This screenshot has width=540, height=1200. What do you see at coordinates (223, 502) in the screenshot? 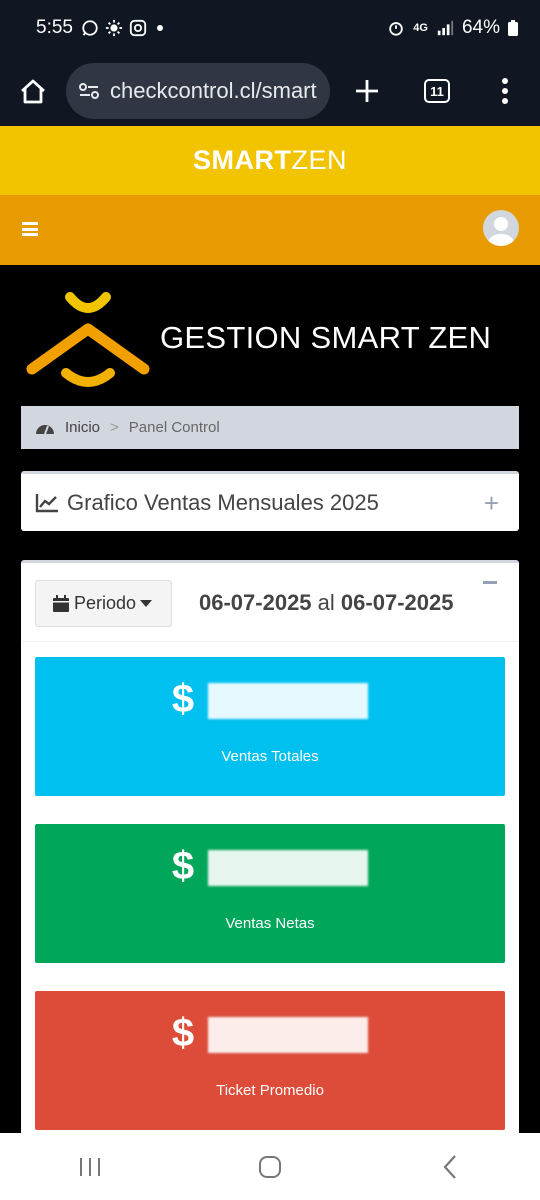
I see `chart-box-title: Grafico Ventas Mensuales 2025` at bounding box center [223, 502].